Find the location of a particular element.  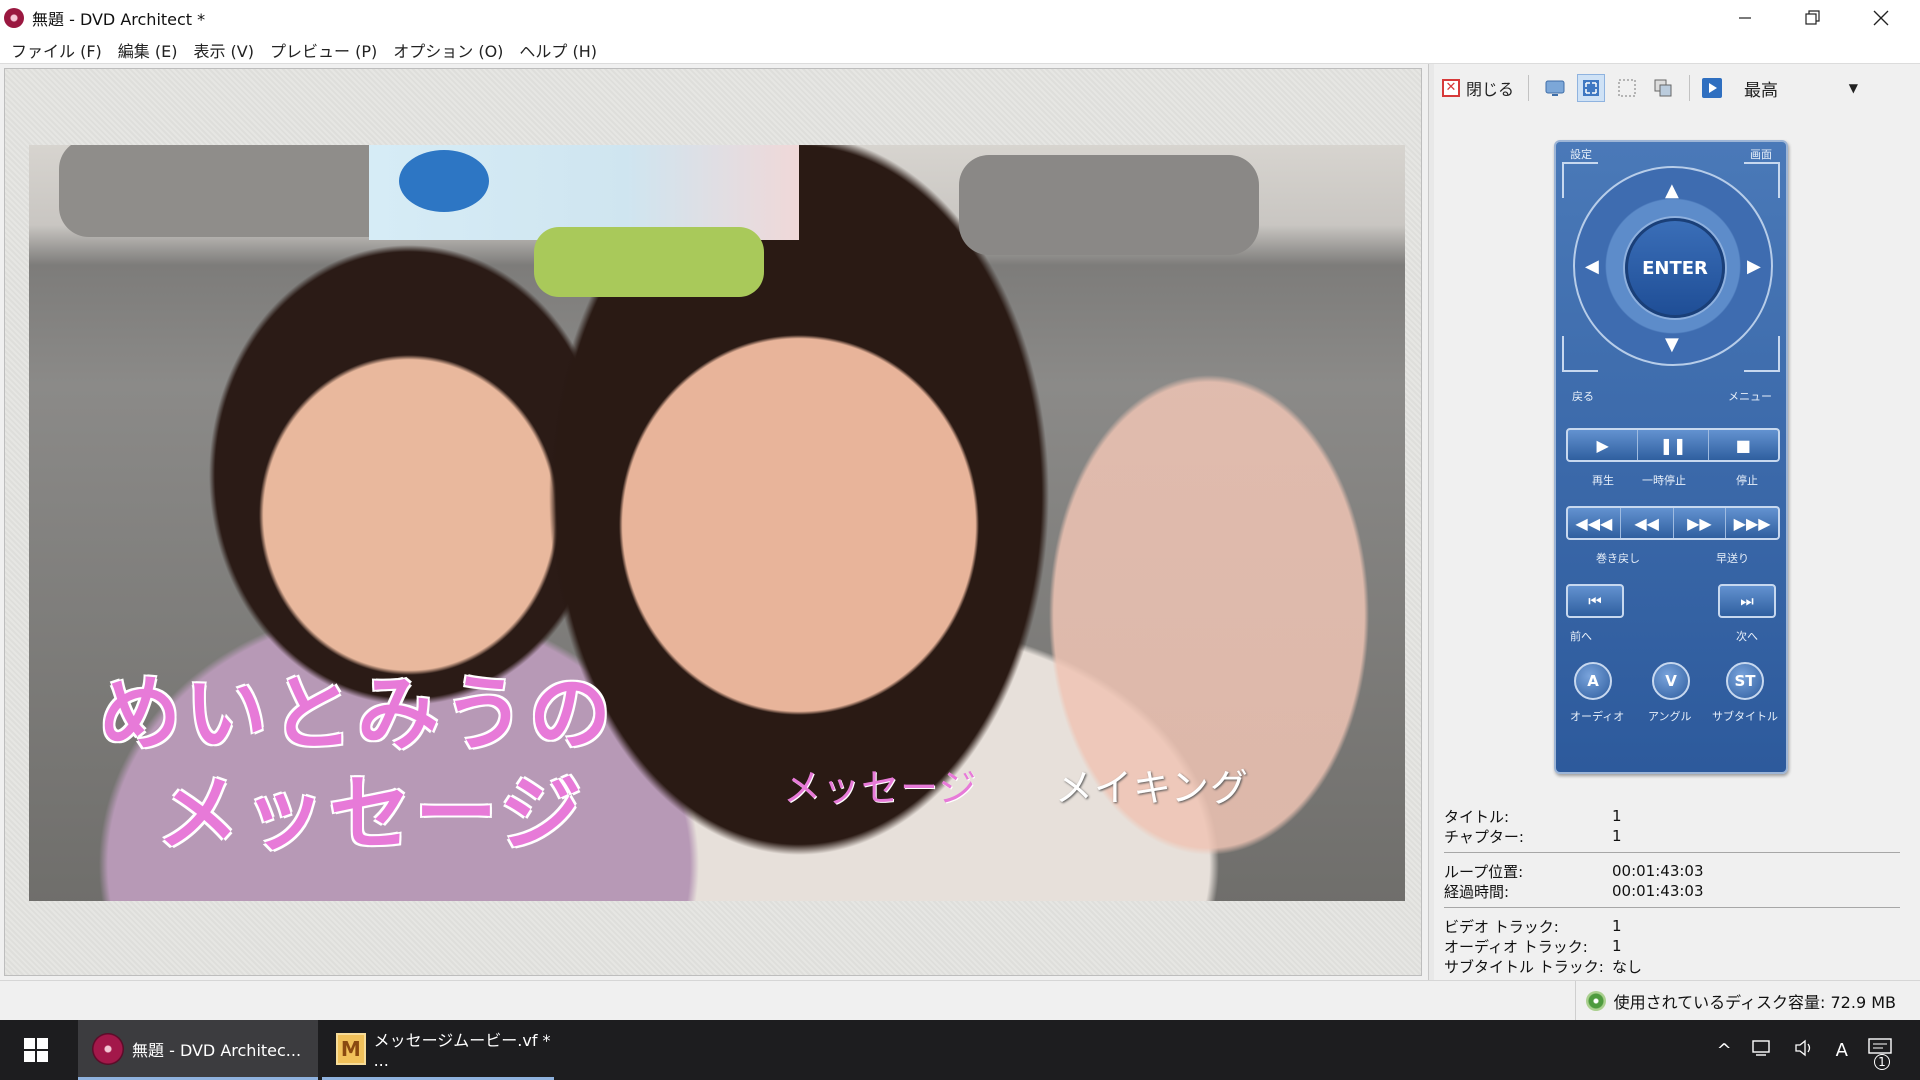

rewind-label: 巻き戻し is located at coordinates (1618, 558).